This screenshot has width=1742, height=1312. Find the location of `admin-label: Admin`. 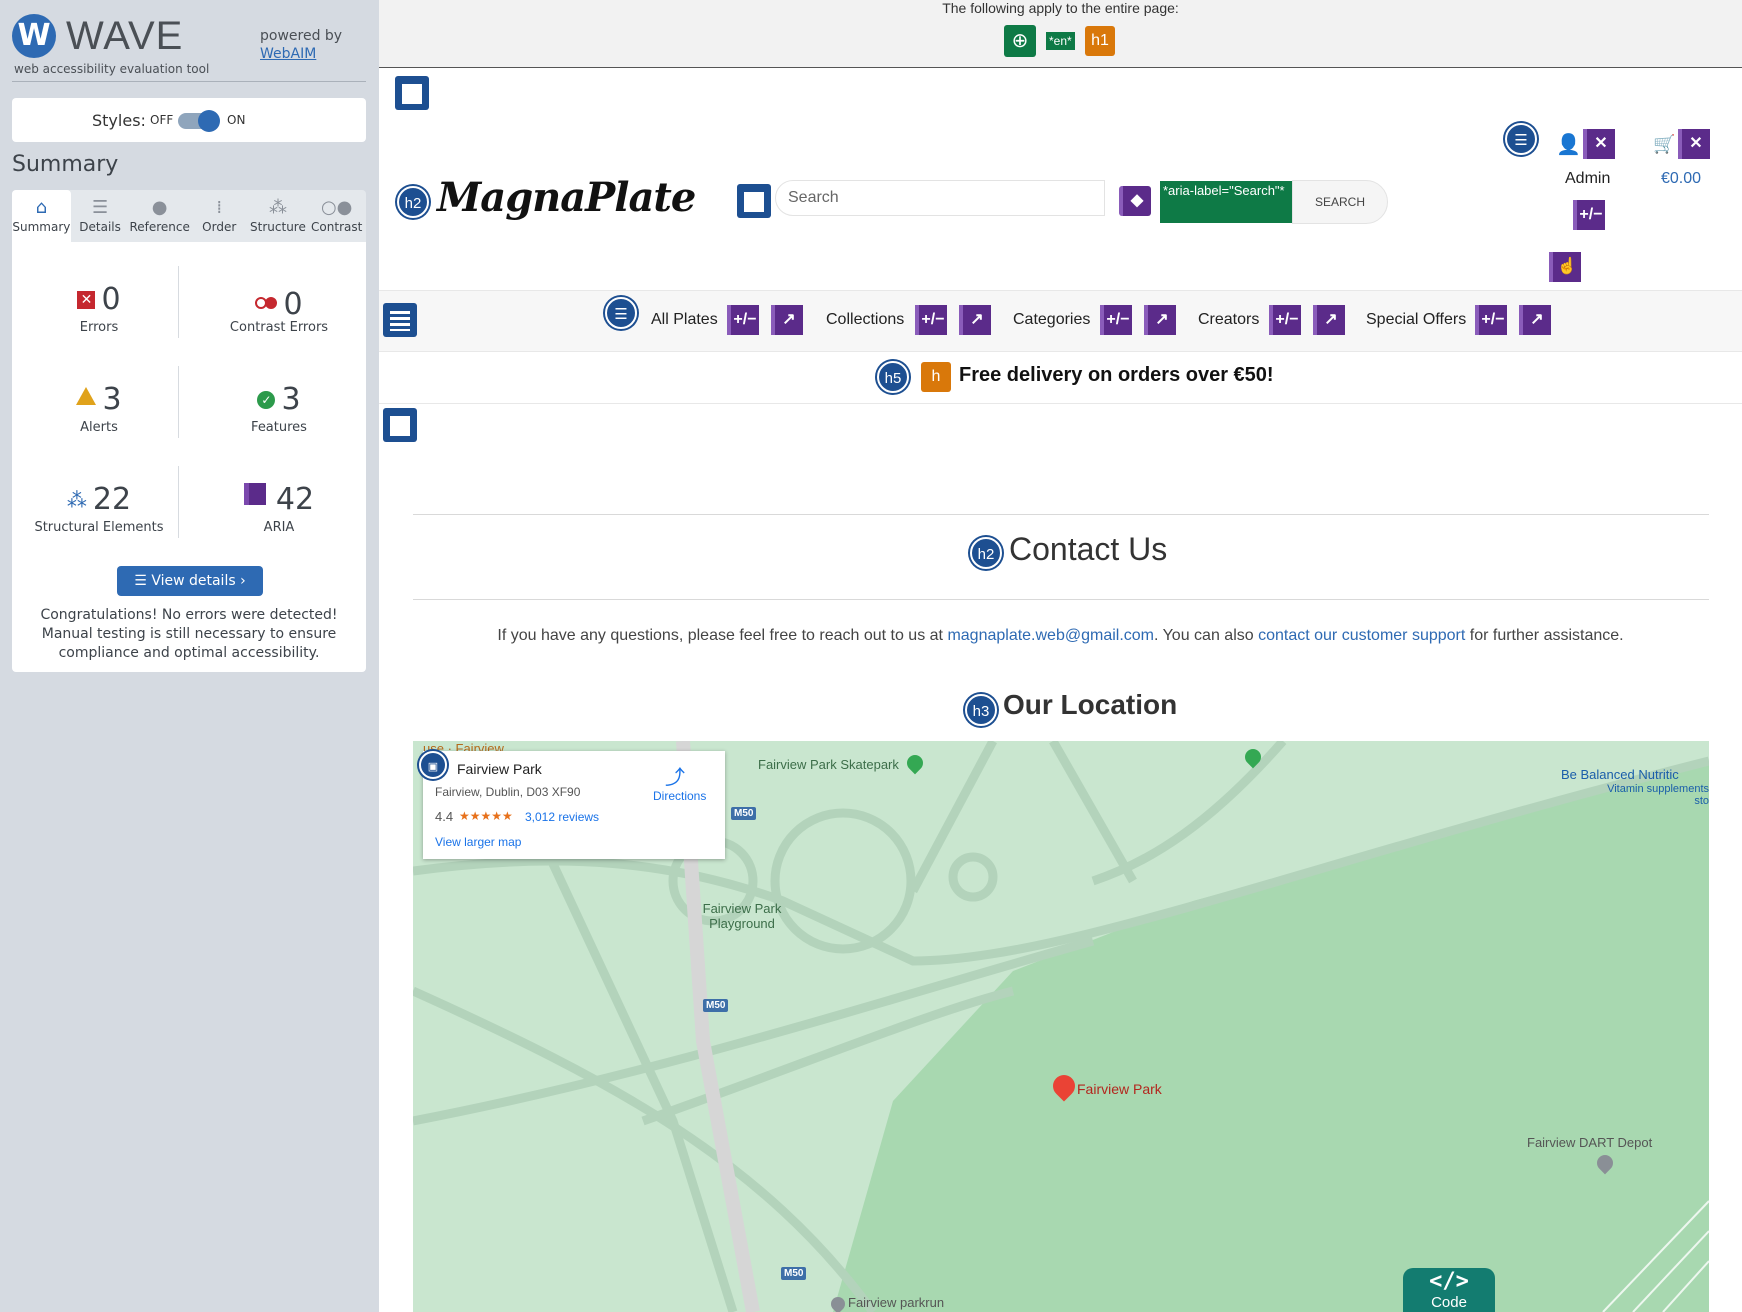

admin-label: Admin is located at coordinates (1587, 179).